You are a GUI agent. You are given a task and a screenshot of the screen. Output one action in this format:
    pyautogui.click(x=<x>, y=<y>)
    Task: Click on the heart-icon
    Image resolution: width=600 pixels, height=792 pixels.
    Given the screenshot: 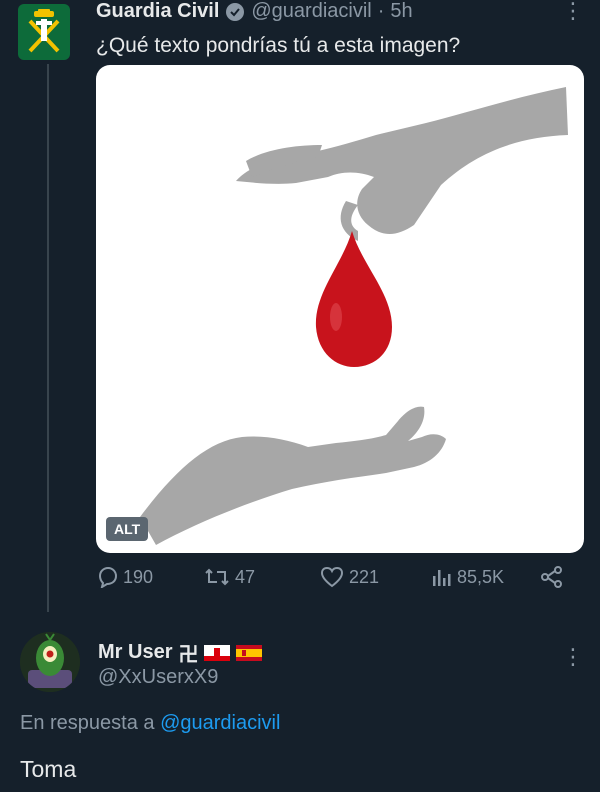 What is the action you would take?
    pyautogui.click(x=332, y=577)
    